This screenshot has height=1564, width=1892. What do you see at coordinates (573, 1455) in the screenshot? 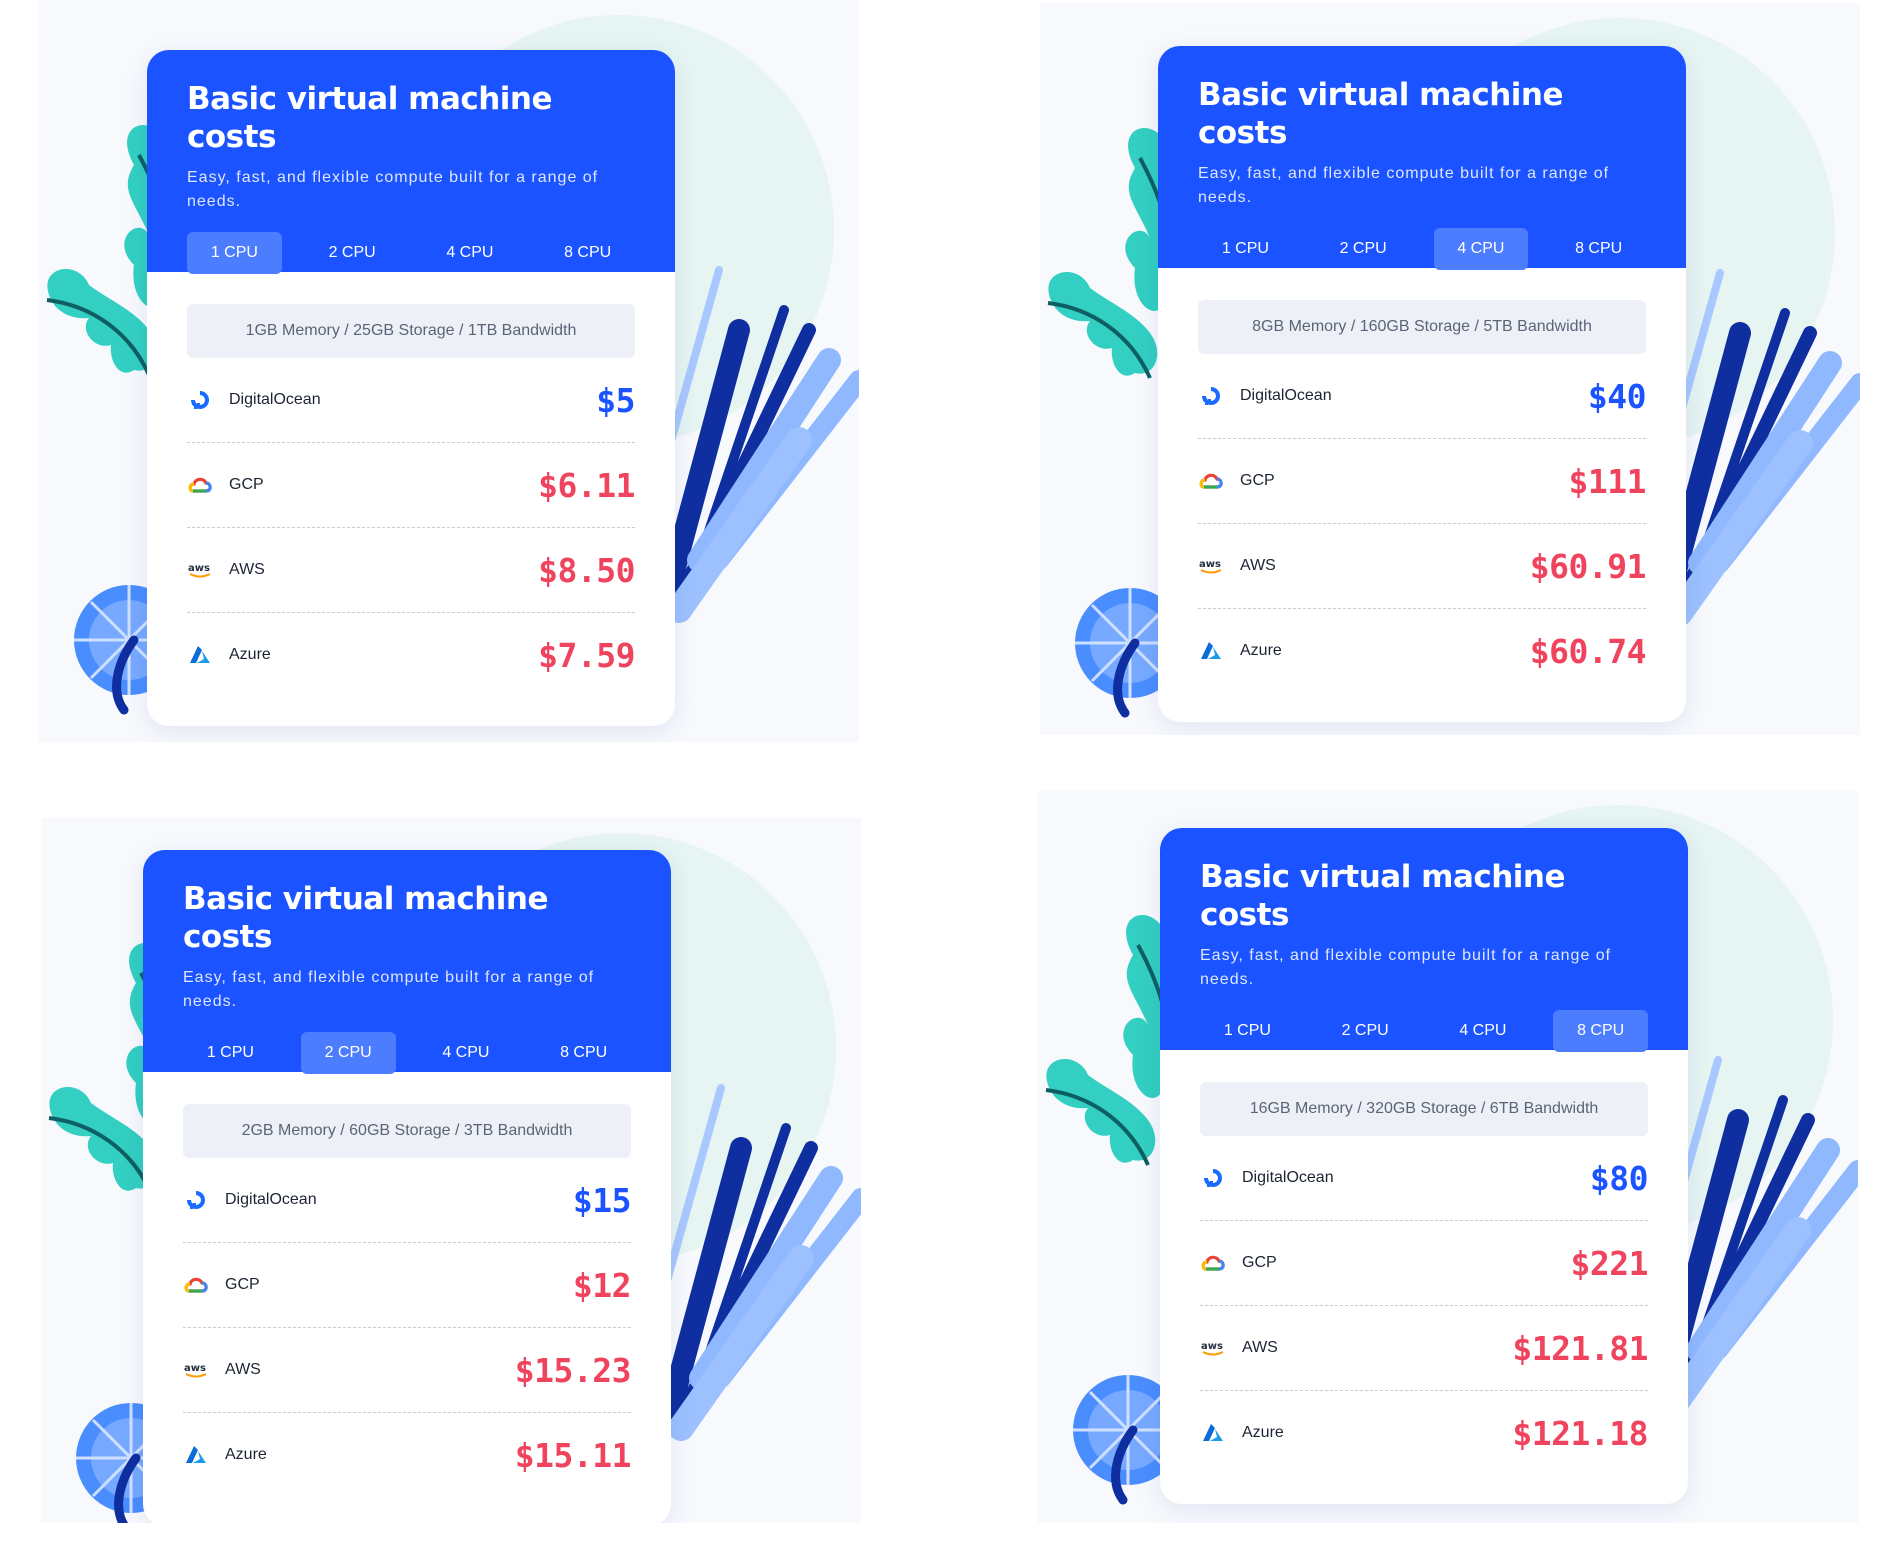
I see `provider-price: $15.11` at bounding box center [573, 1455].